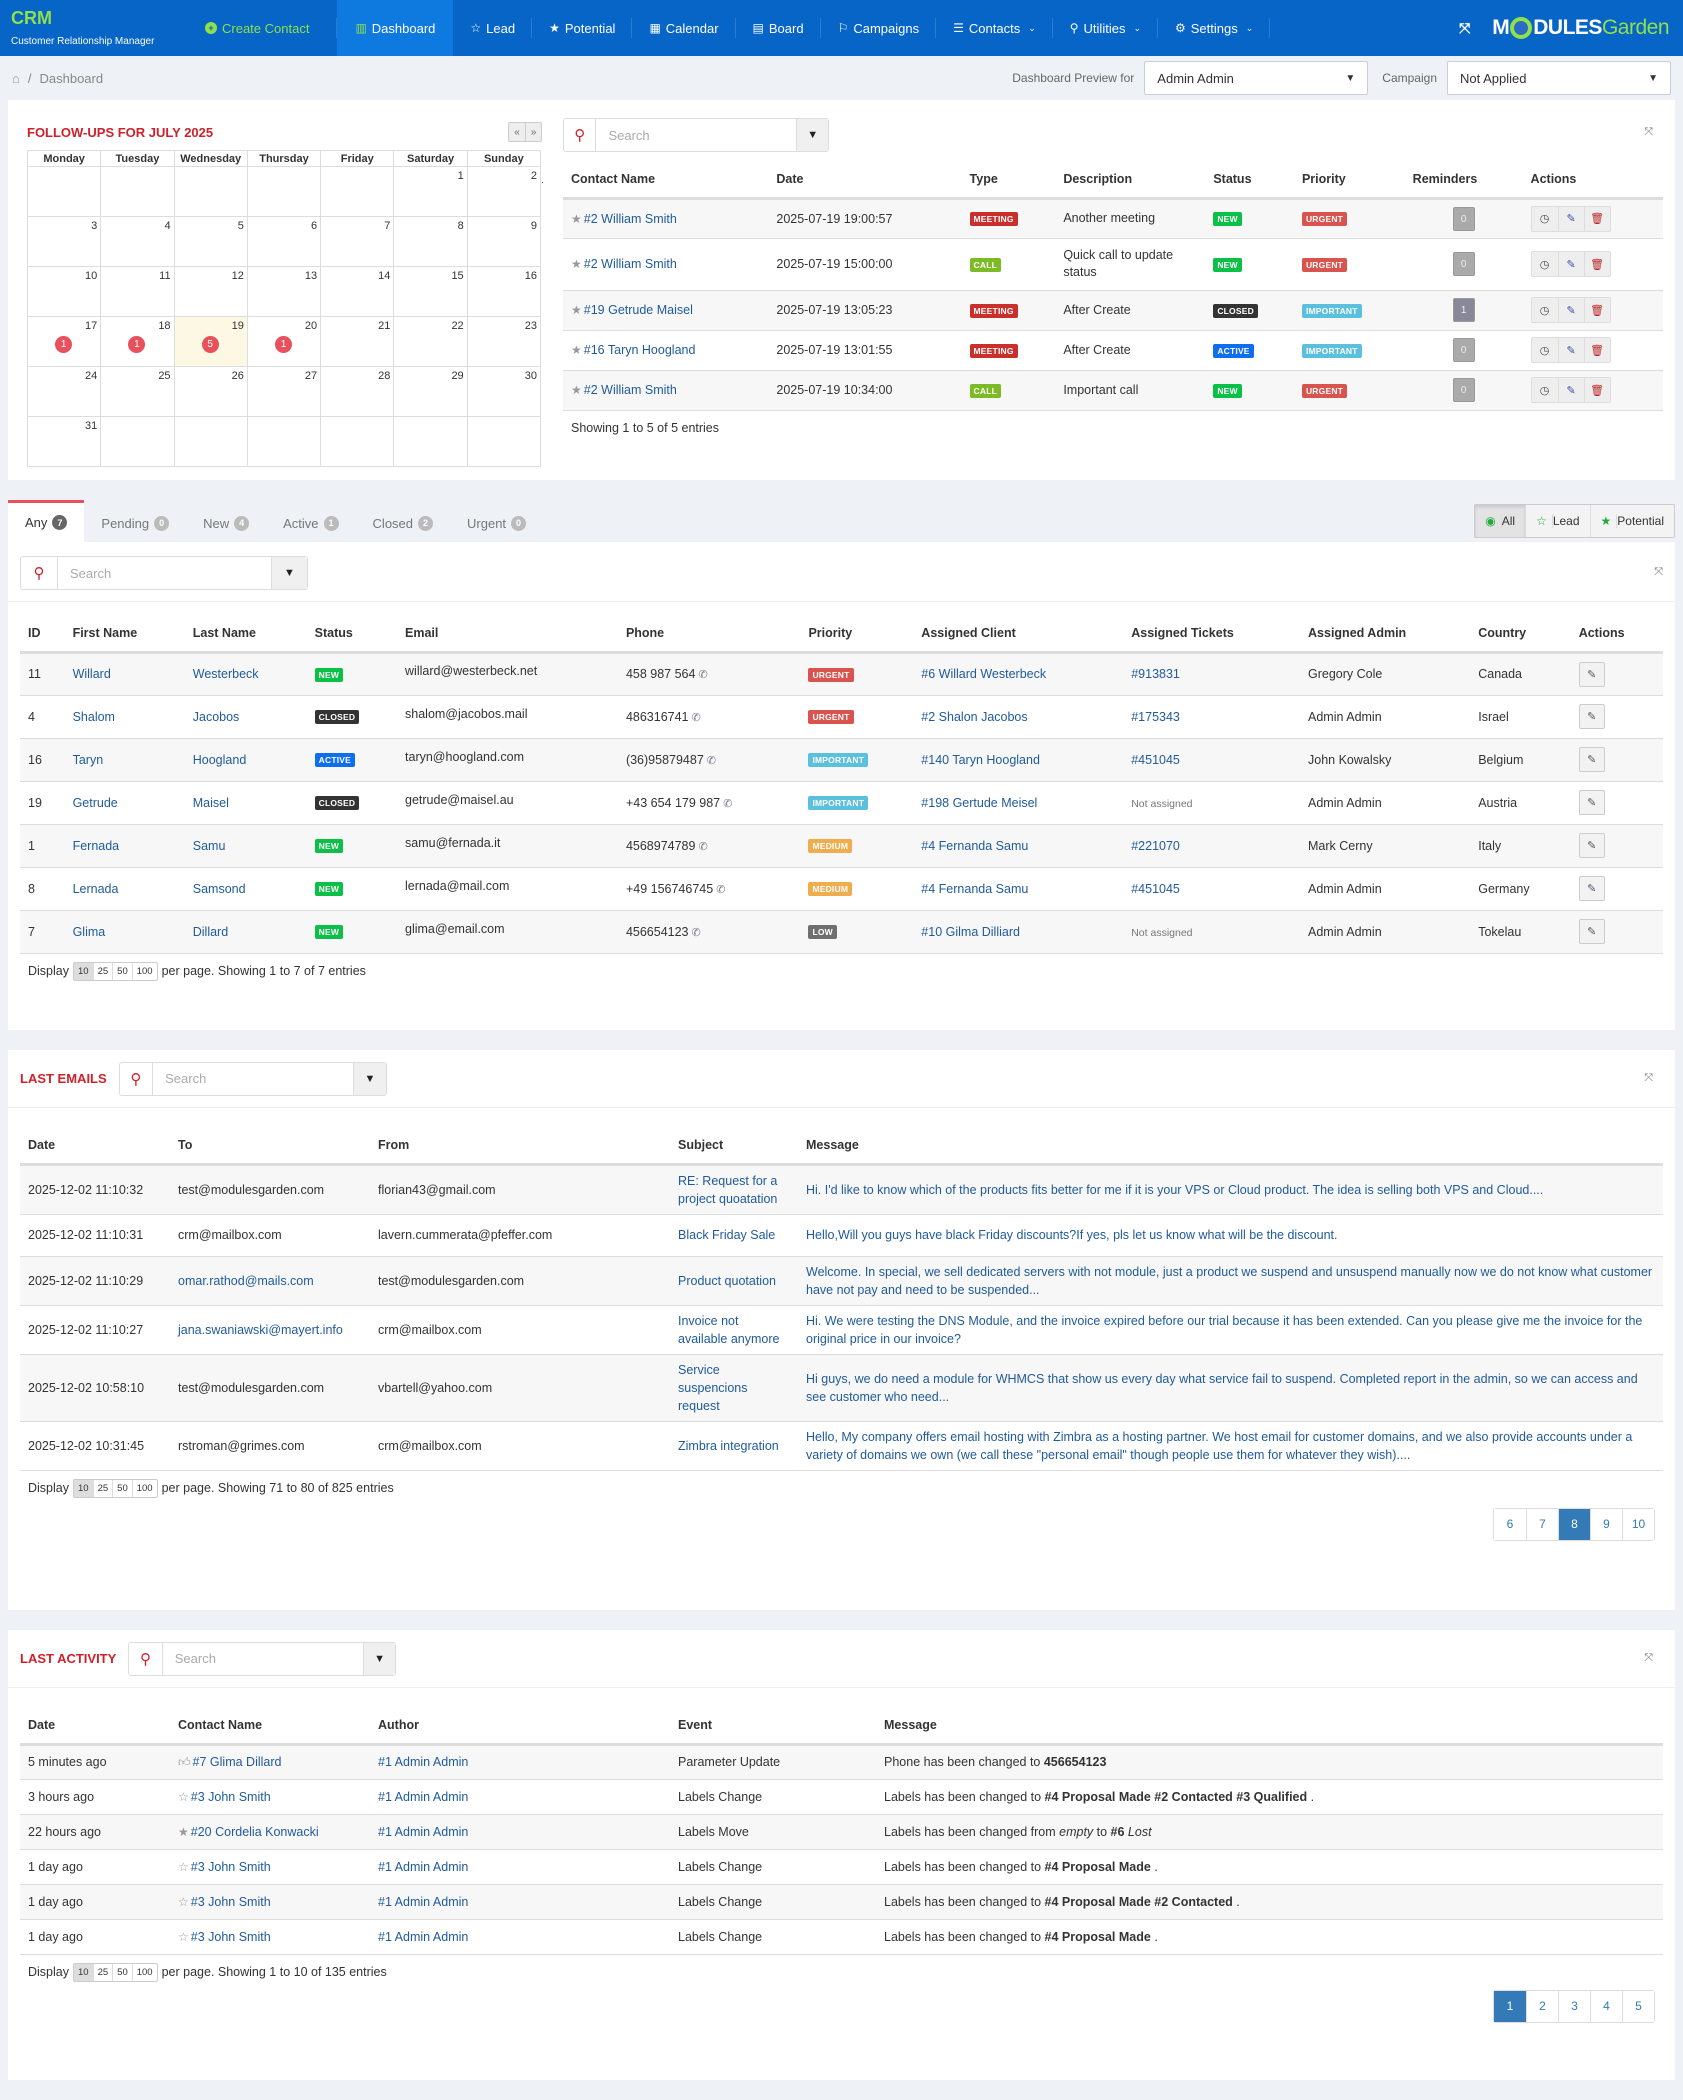  Describe the element at coordinates (1018, 635) in the screenshot. I see `column-header-assigned-client: Assigned Client` at that location.